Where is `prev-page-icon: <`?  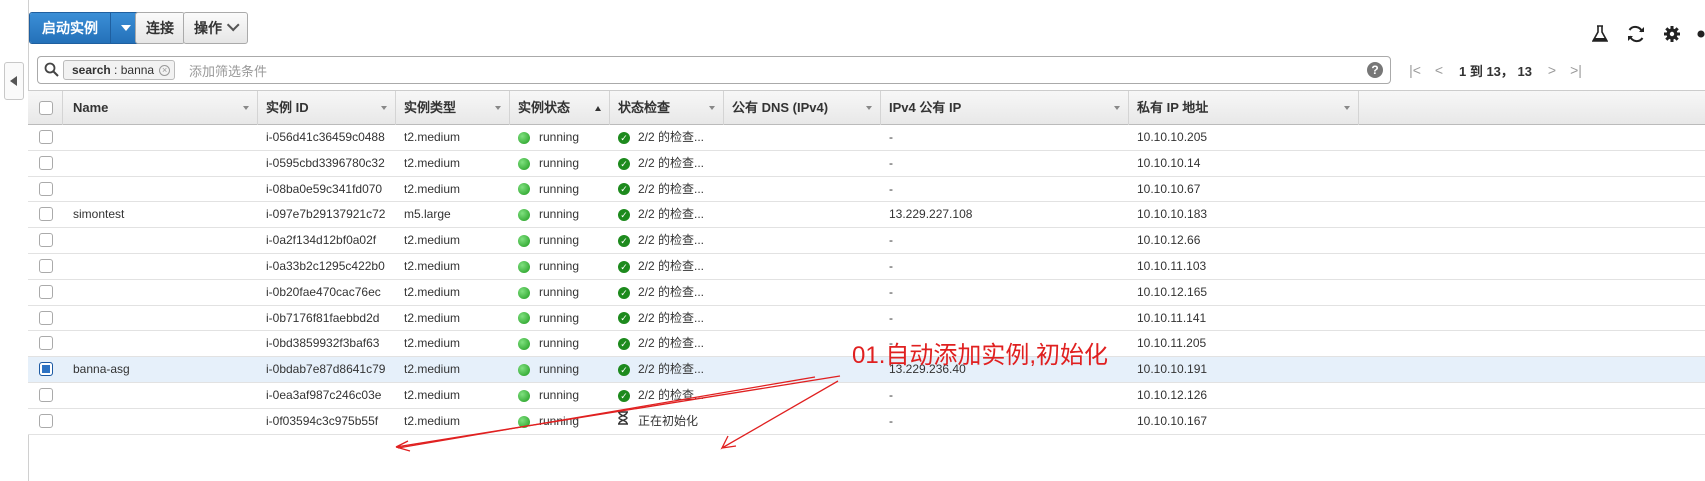 prev-page-icon: < is located at coordinates (1439, 70).